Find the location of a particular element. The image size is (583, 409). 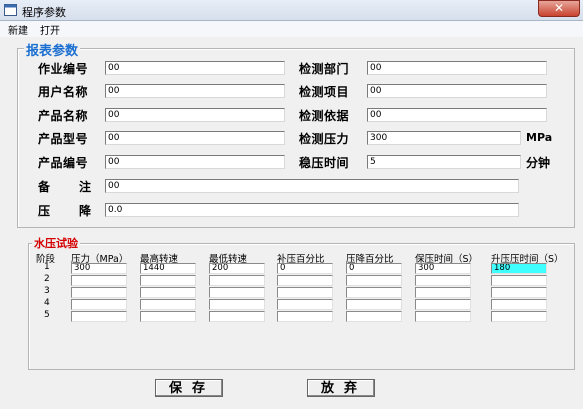

menu-new: 新建 is located at coordinates (18, 29).